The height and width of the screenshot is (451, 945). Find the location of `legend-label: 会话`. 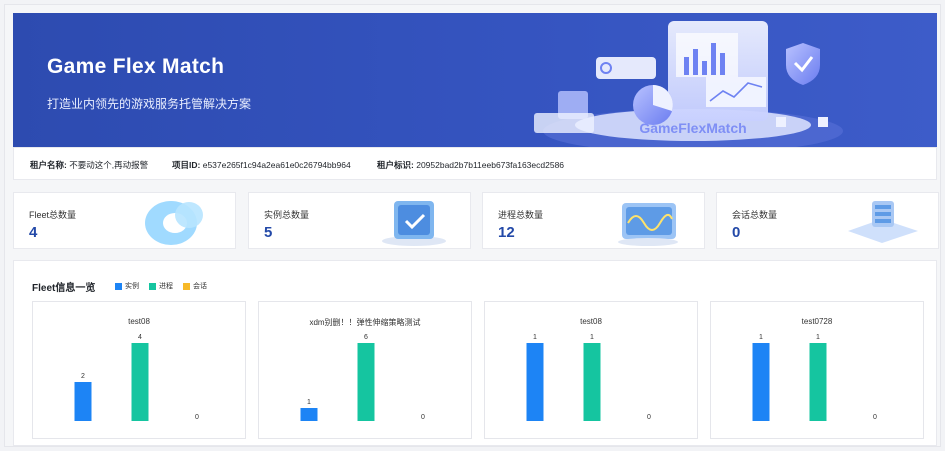

legend-label: 会话 is located at coordinates (200, 286).